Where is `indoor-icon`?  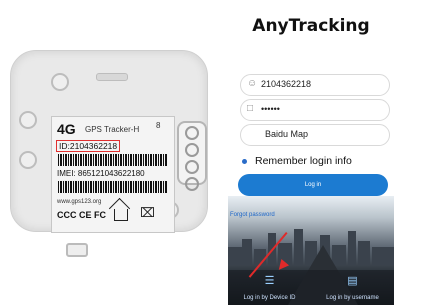 indoor-icon is located at coordinates (121, 215).